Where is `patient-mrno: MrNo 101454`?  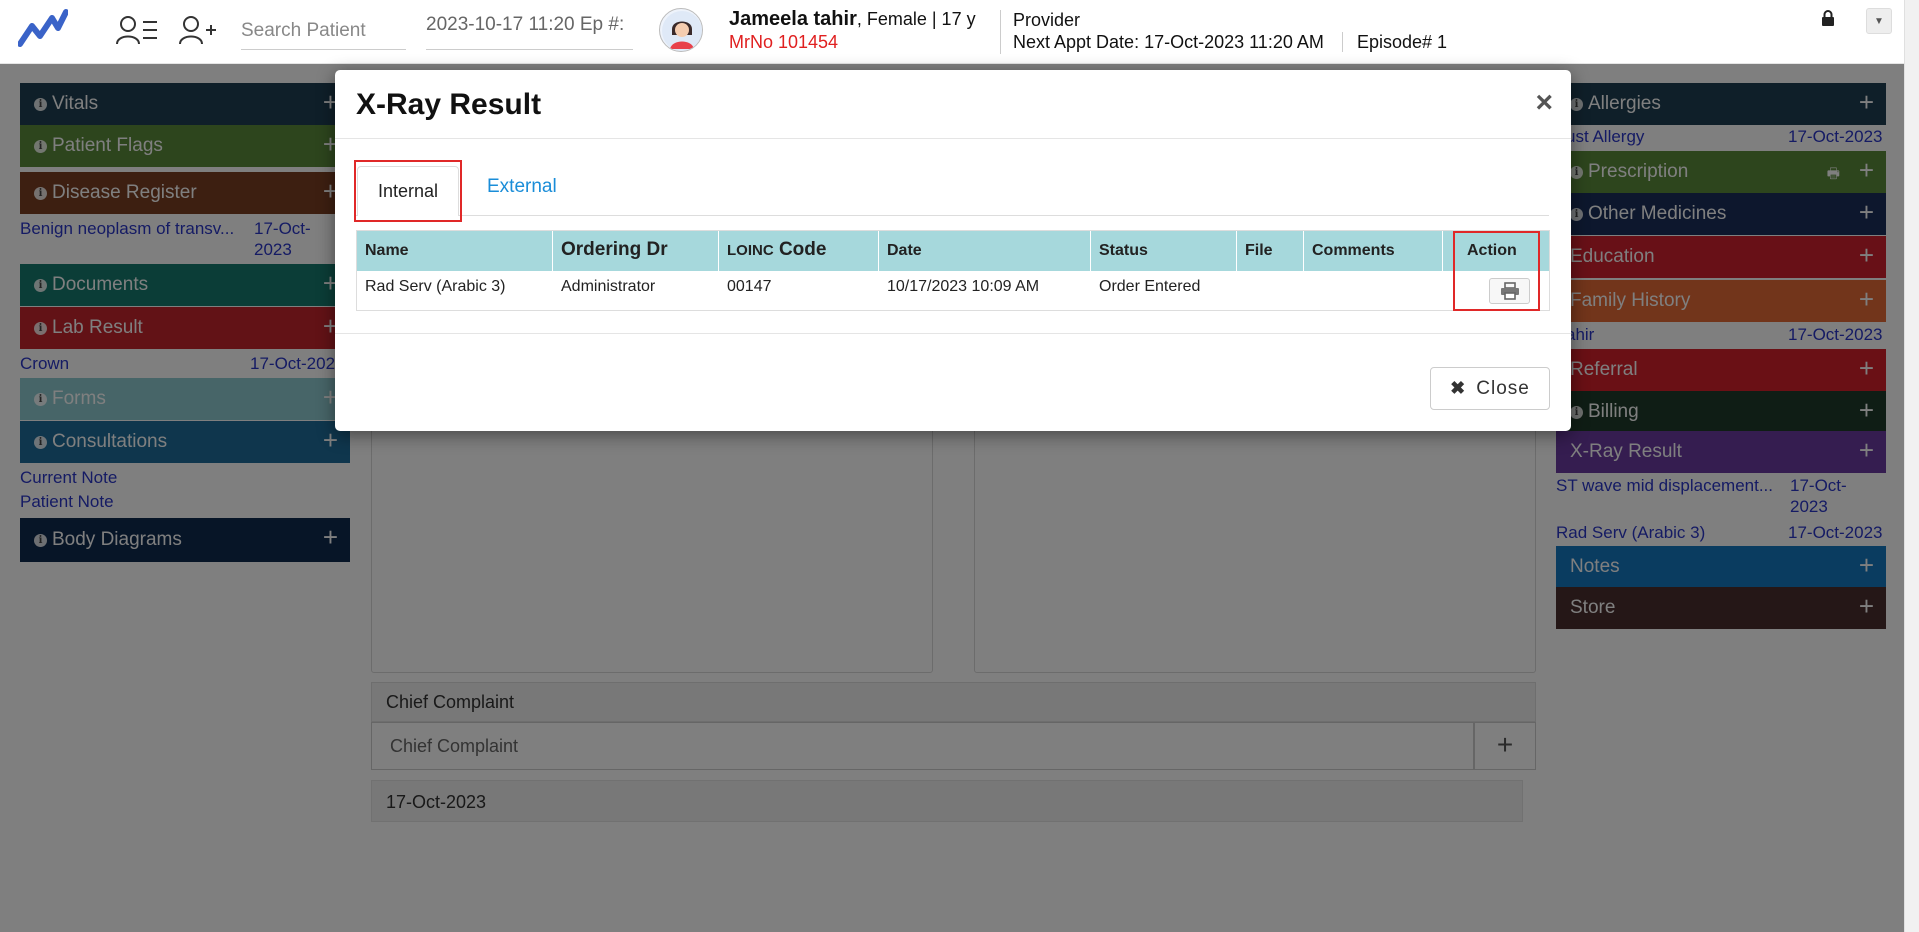
patient-mrno: MrNo 101454 is located at coordinates (784, 42).